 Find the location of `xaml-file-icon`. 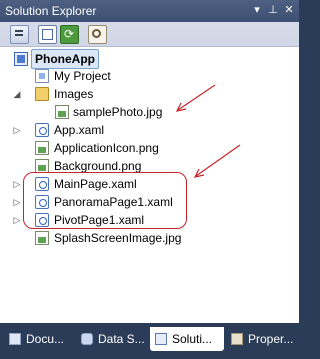

xaml-file-icon is located at coordinates (42, 130).